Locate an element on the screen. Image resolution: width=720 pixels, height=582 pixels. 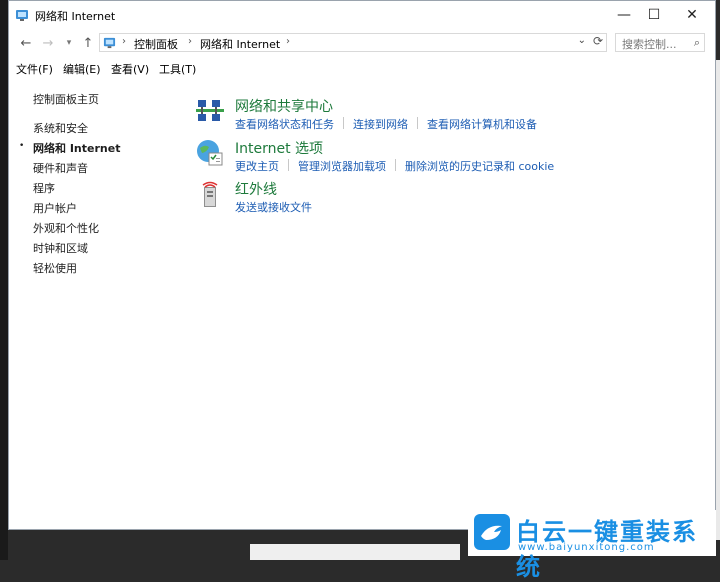
breadcrumb-network-internet: 网络和 Internet is located at coordinates (240, 44).